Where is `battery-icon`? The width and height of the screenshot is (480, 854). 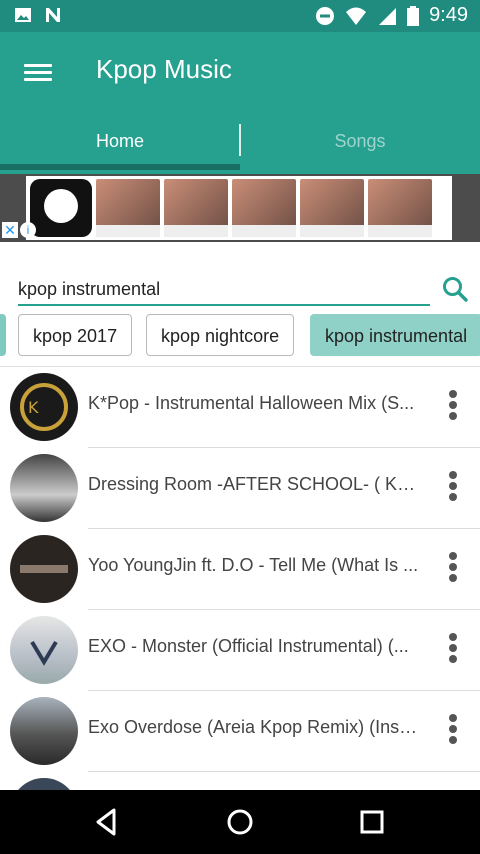 battery-icon is located at coordinates (413, 15).